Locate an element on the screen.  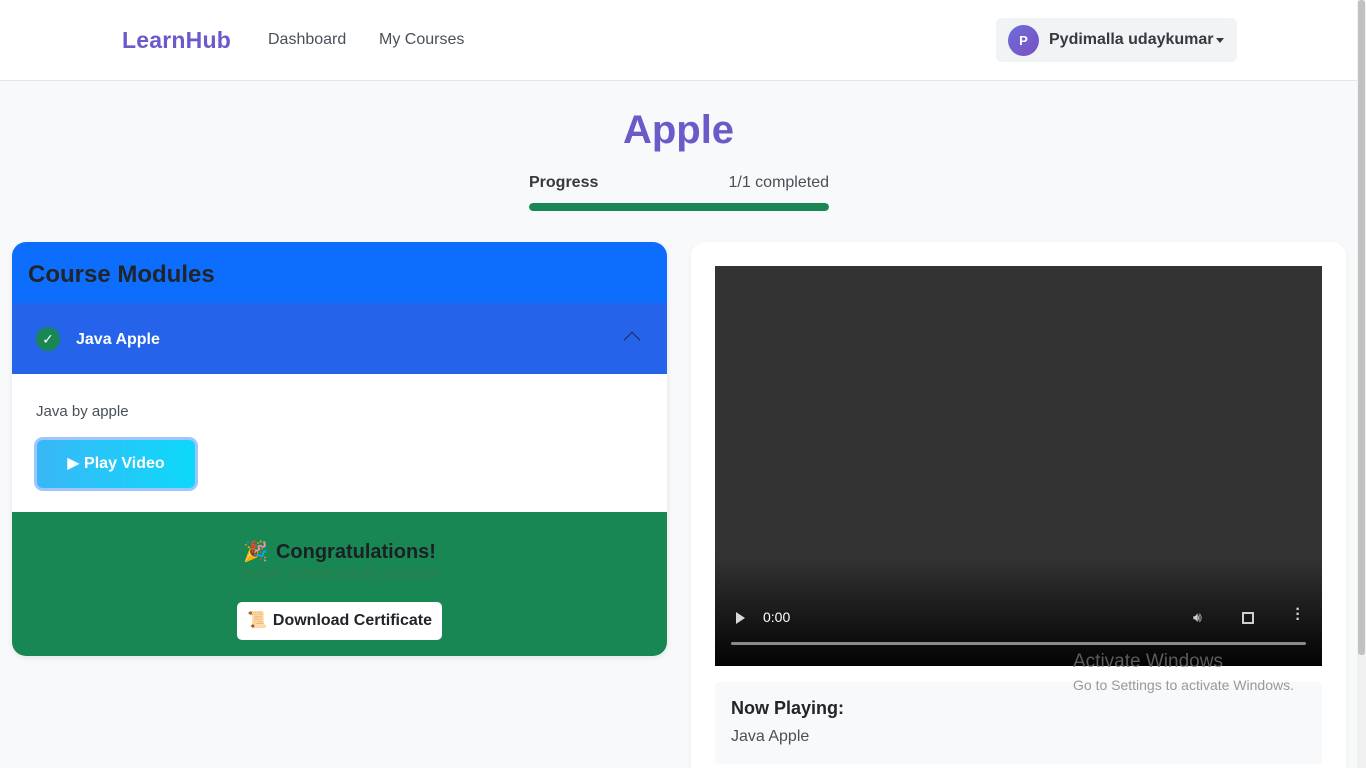
modules-title: Course Modules is located at coordinates (121, 274).